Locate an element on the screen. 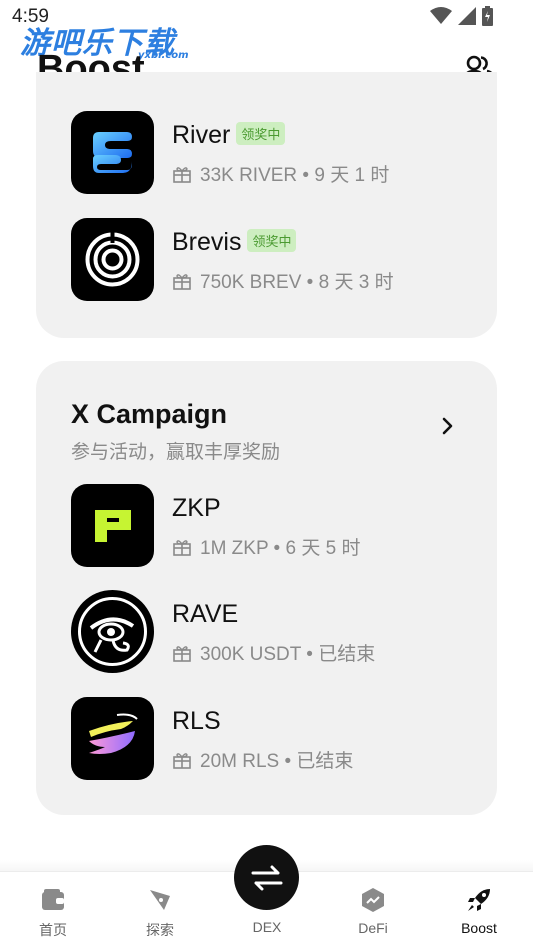 The image size is (533, 948). nav-label: 首页 is located at coordinates (53, 930).